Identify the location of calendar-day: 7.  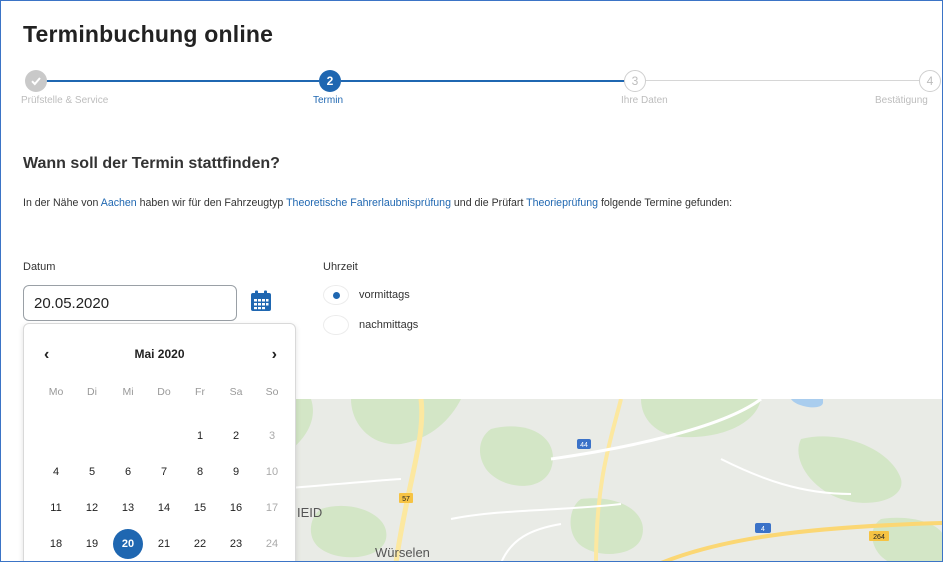
(164, 472).